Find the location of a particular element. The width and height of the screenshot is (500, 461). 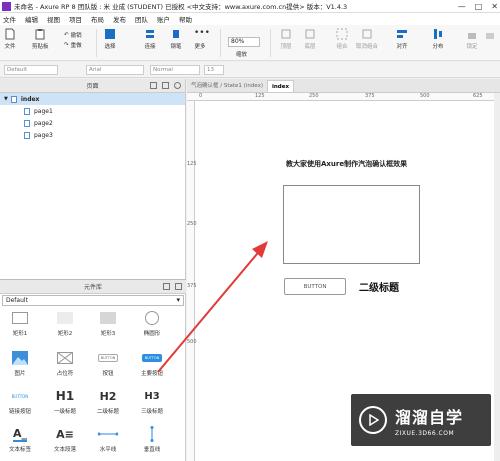

menu-help: 帮助 is located at coordinates (185, 19).